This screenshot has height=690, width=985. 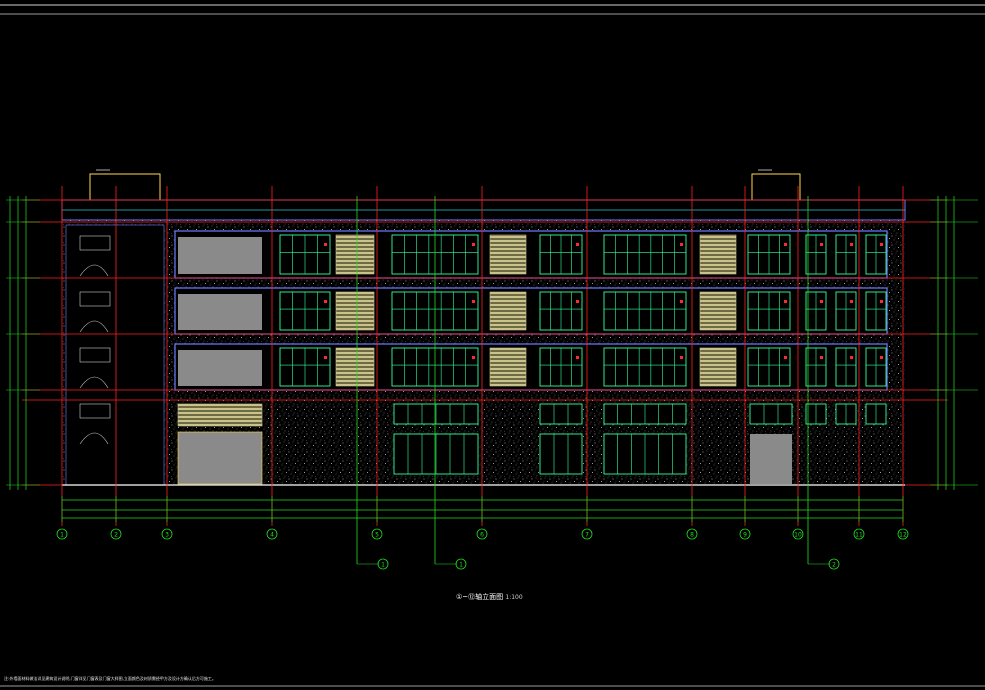 I want to click on axis-label: 9, so click(x=745, y=535).